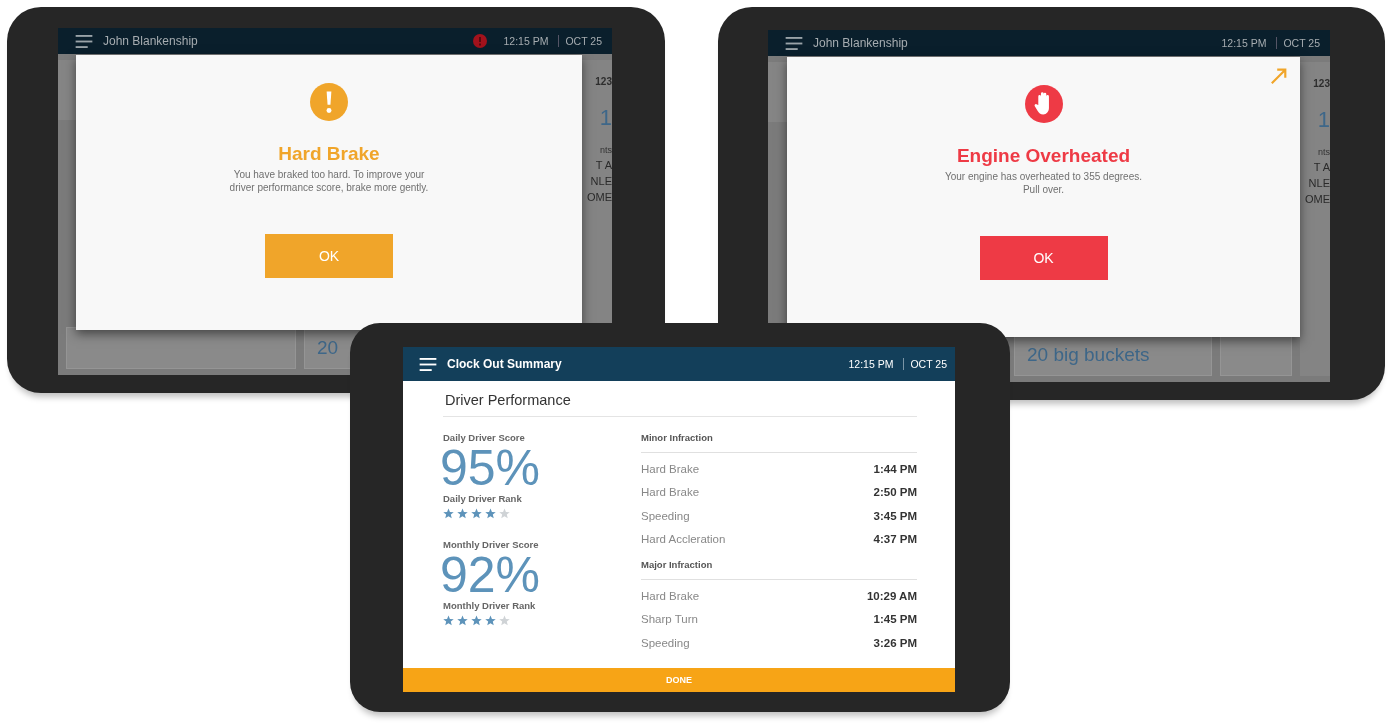 The height and width of the screenshot is (726, 1395). I want to click on infraction-time: 1:45 PM, so click(895, 619).